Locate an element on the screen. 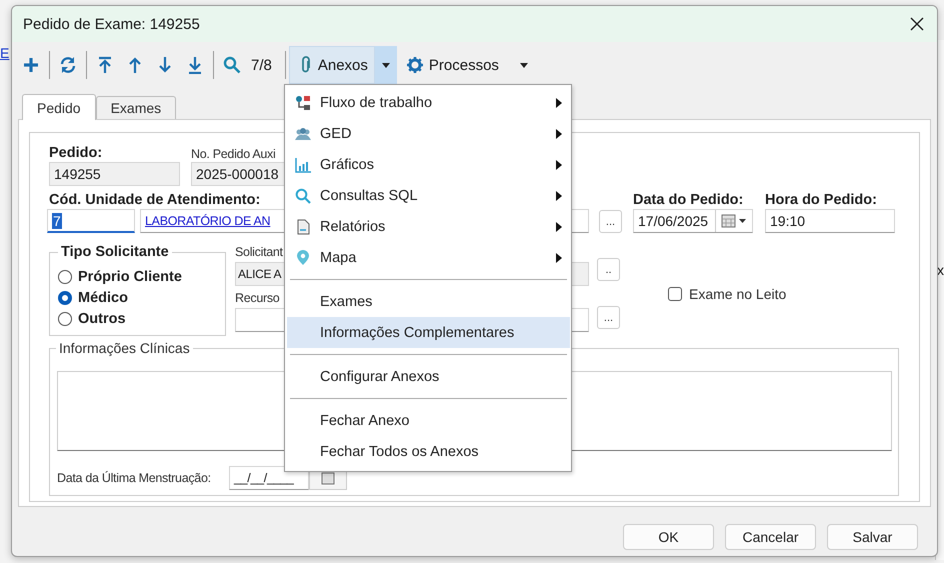 This screenshot has height=563, width=944. code-field: 7 is located at coordinates (91, 221).